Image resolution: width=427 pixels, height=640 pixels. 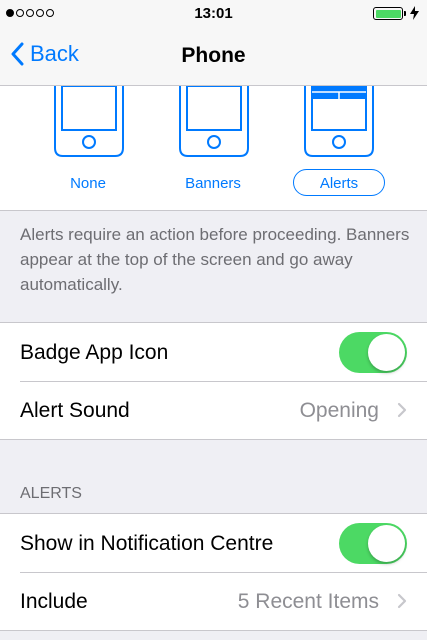 What do you see at coordinates (213, 601) in the screenshot?
I see `include-row: Include 5 Recent Items` at bounding box center [213, 601].